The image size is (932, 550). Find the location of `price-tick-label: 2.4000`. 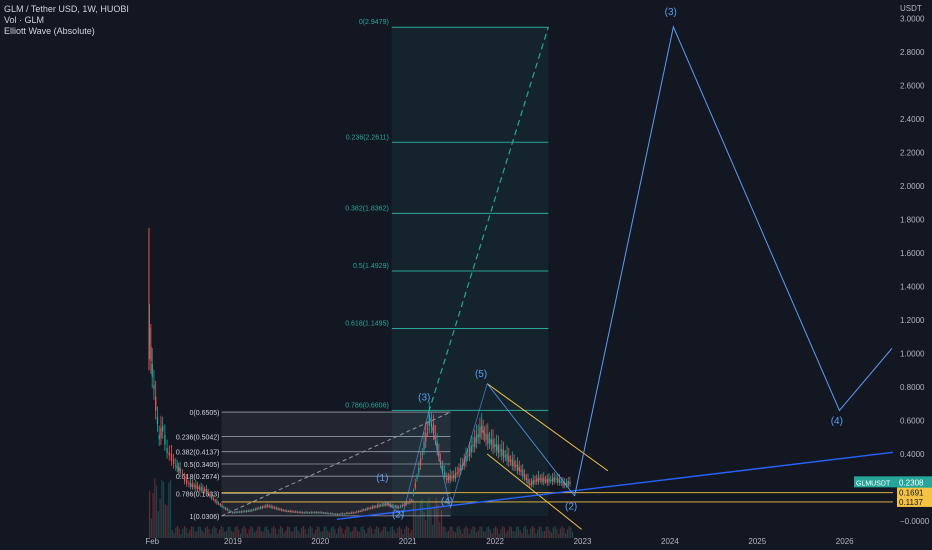

price-tick-label: 2.4000 is located at coordinates (912, 119).